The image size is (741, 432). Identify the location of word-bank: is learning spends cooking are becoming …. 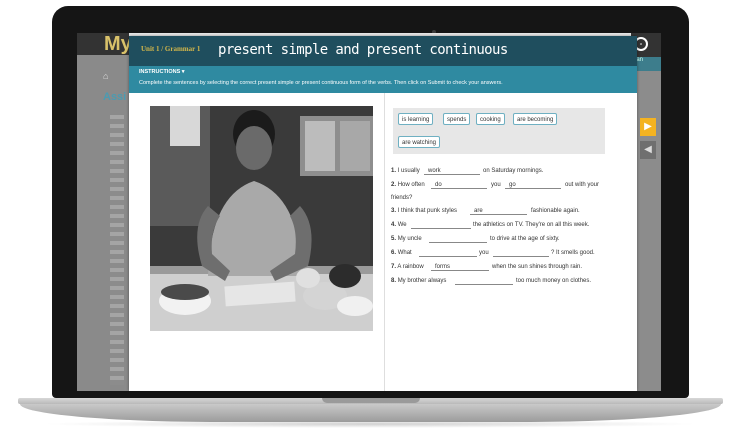
(499, 131).